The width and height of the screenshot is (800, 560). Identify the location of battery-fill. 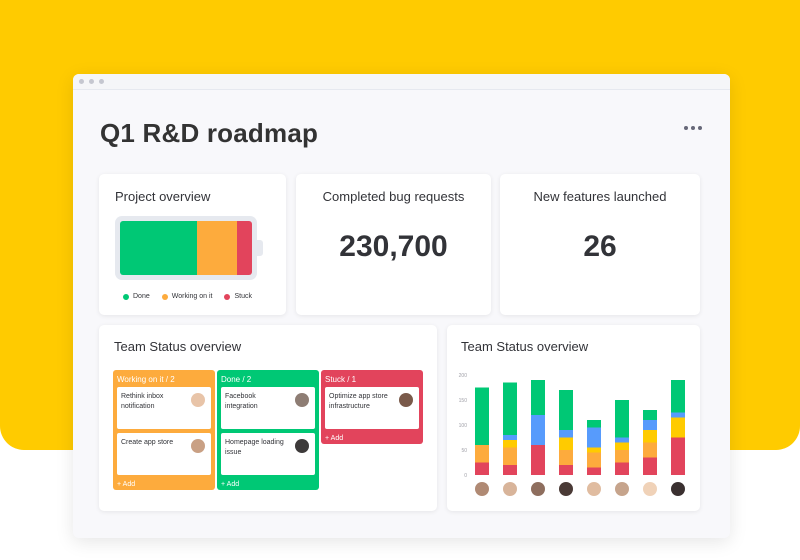
(186, 248).